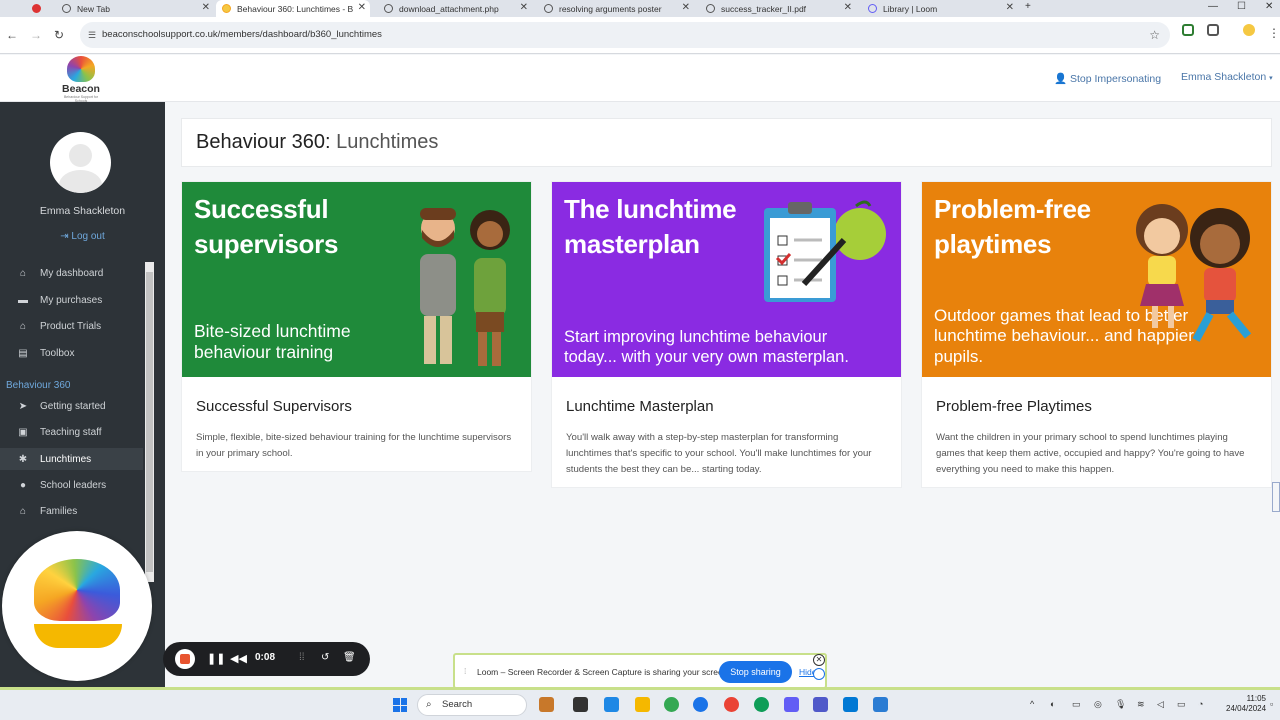 The height and width of the screenshot is (720, 1280). Describe the element at coordinates (1116, 79) in the screenshot. I see `stop-impersonating-label: Stop Impersonating` at that location.